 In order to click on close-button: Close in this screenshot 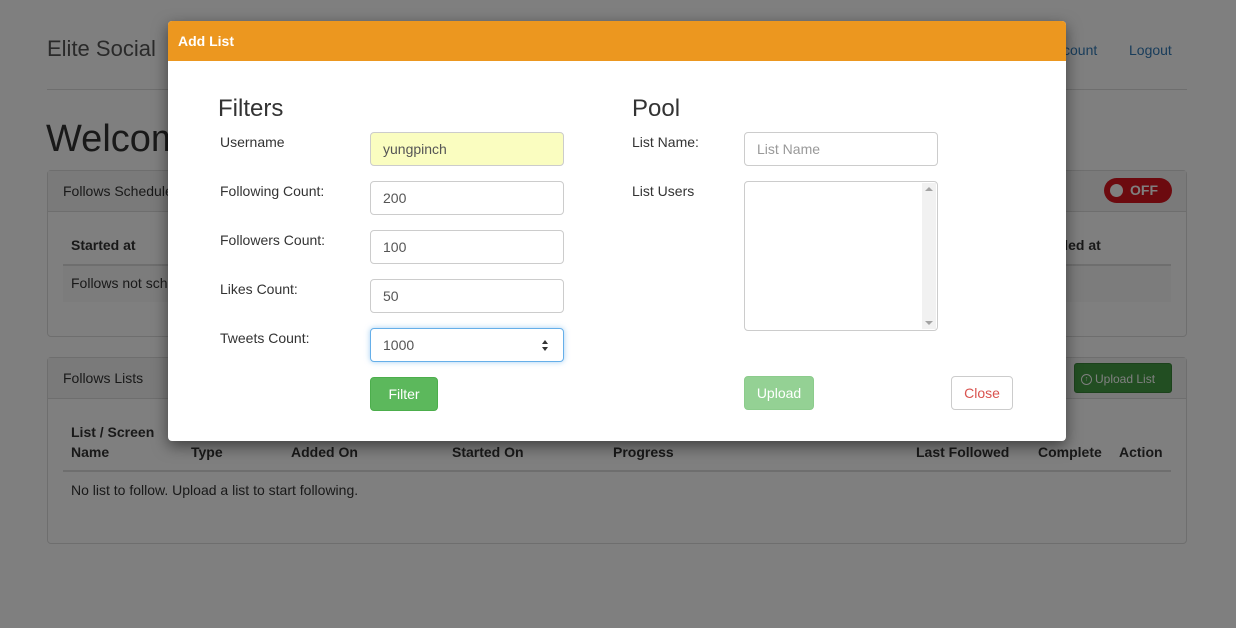, I will do `click(982, 393)`.